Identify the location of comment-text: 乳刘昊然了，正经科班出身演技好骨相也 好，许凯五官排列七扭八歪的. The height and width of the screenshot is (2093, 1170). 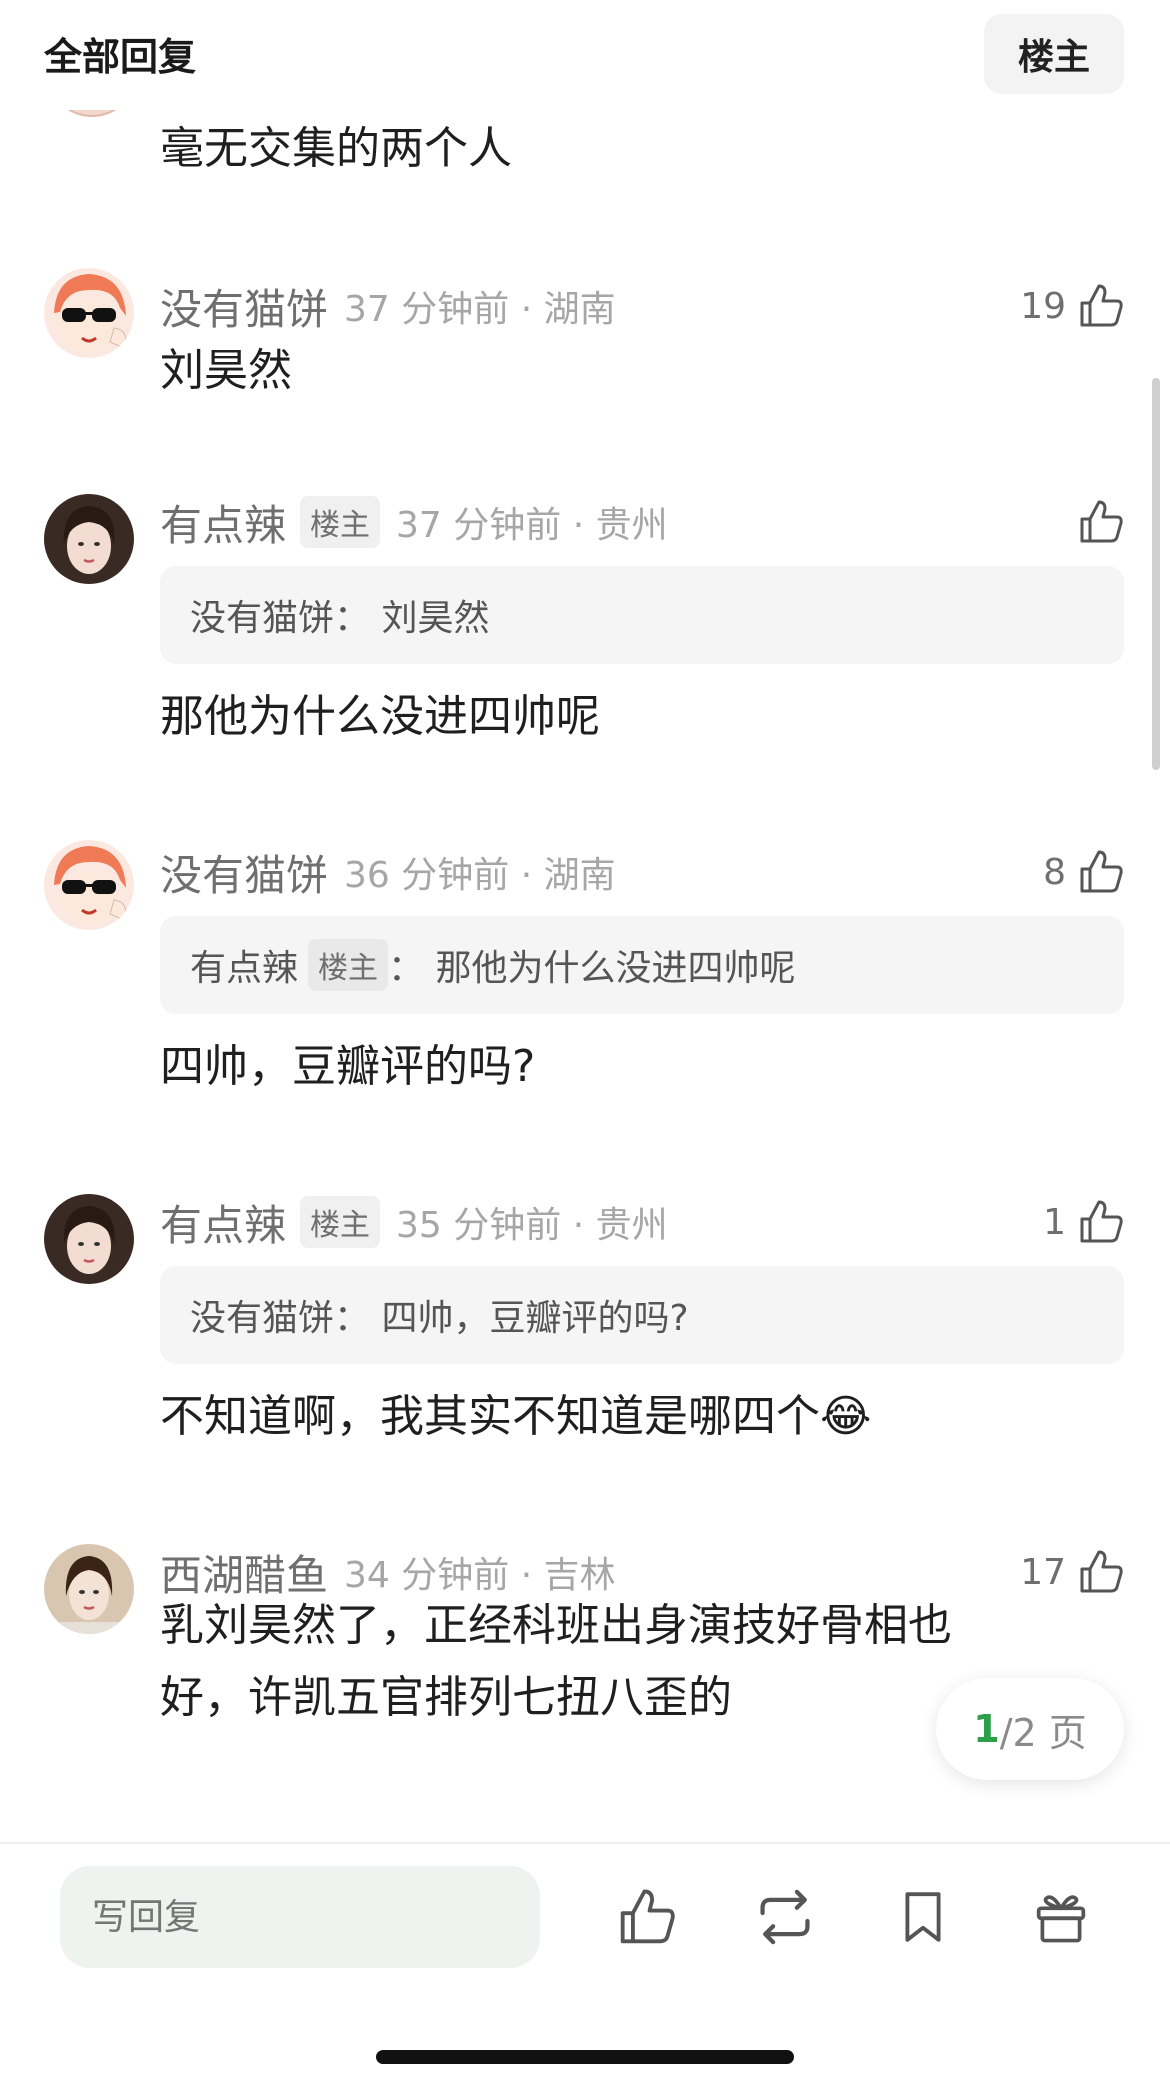
(610, 1662).